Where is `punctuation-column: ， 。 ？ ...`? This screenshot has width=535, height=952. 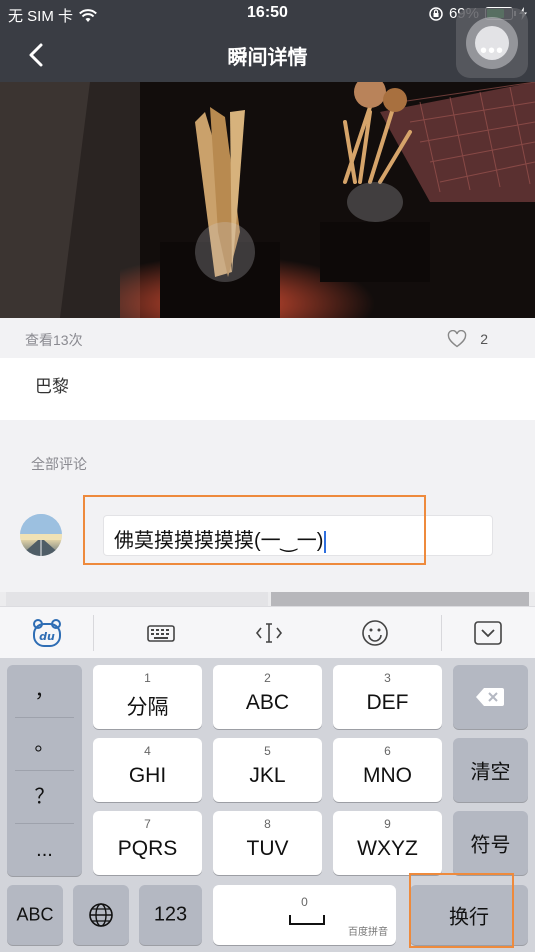 punctuation-column: ， 。 ？ ... is located at coordinates (44, 770).